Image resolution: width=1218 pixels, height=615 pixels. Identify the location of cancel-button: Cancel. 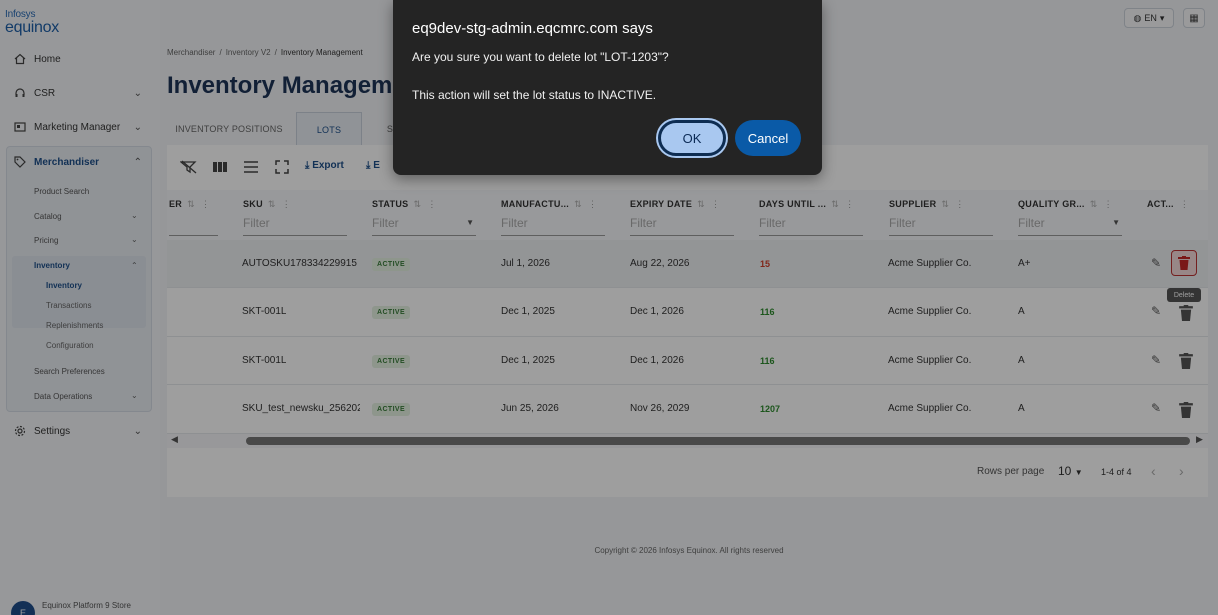
(768, 138).